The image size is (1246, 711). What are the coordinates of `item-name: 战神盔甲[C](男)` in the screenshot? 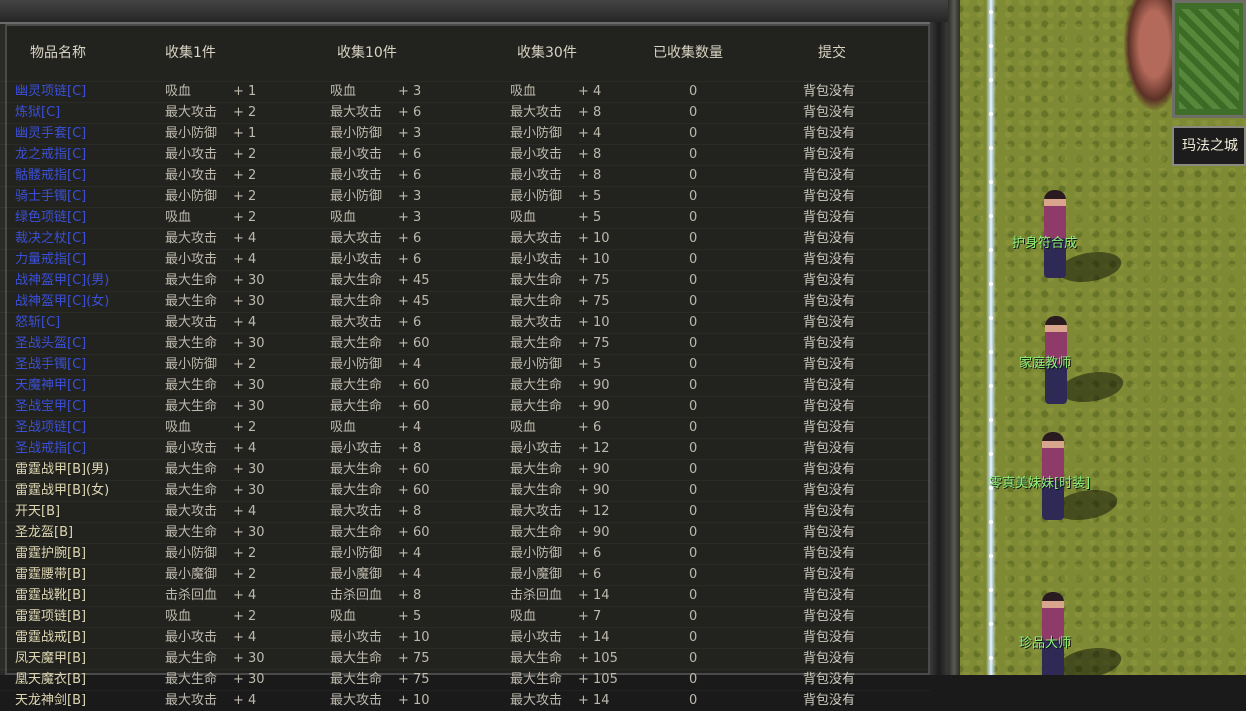 It's located at (62, 281).